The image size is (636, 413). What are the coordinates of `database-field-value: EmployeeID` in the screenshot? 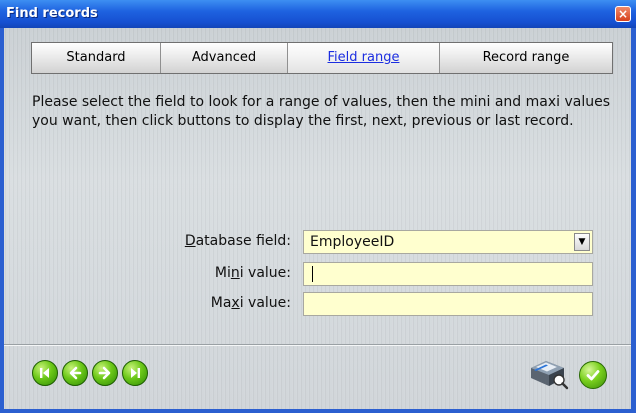 It's located at (352, 242).